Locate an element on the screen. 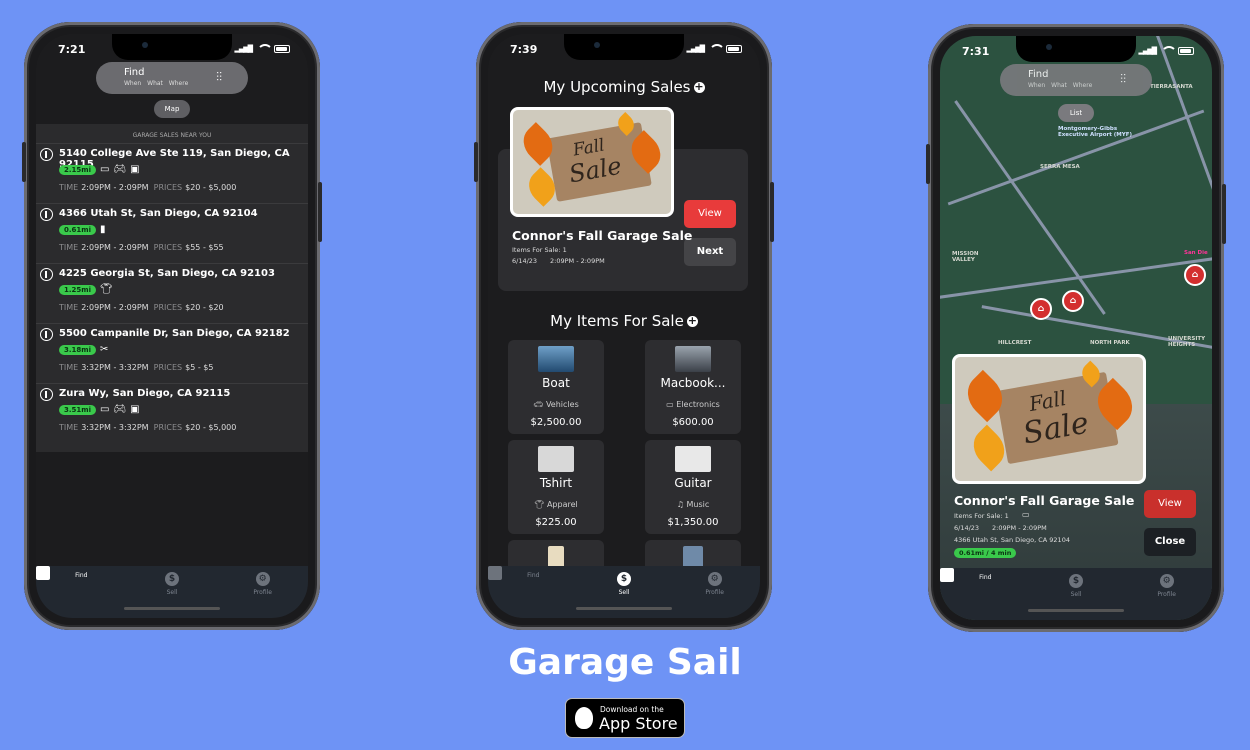 This screenshot has height=750, width=1250. item-card-boat: Boat 🚗︎ Vehicles $2,500.00 is located at coordinates (556, 387).